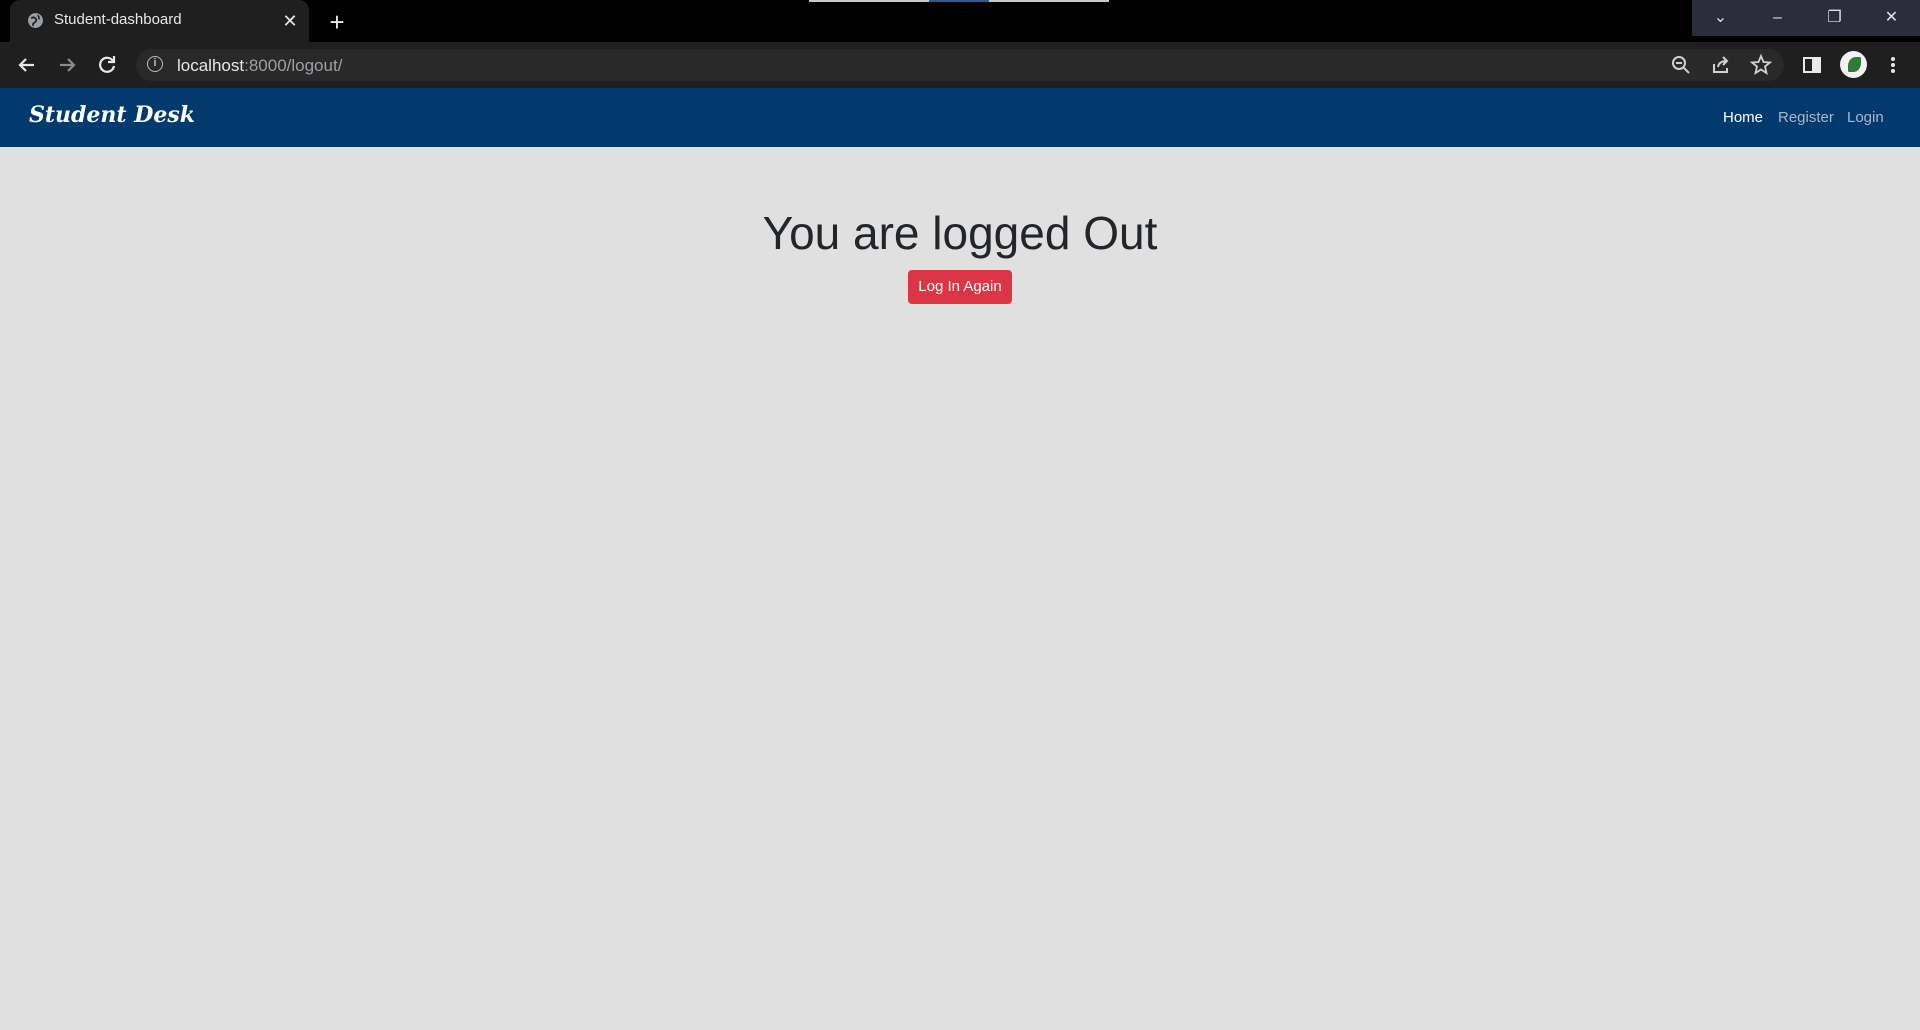 The width and height of the screenshot is (1920, 1030). What do you see at coordinates (260, 65) in the screenshot?
I see `url-text: localhost:8000/logout/` at bounding box center [260, 65].